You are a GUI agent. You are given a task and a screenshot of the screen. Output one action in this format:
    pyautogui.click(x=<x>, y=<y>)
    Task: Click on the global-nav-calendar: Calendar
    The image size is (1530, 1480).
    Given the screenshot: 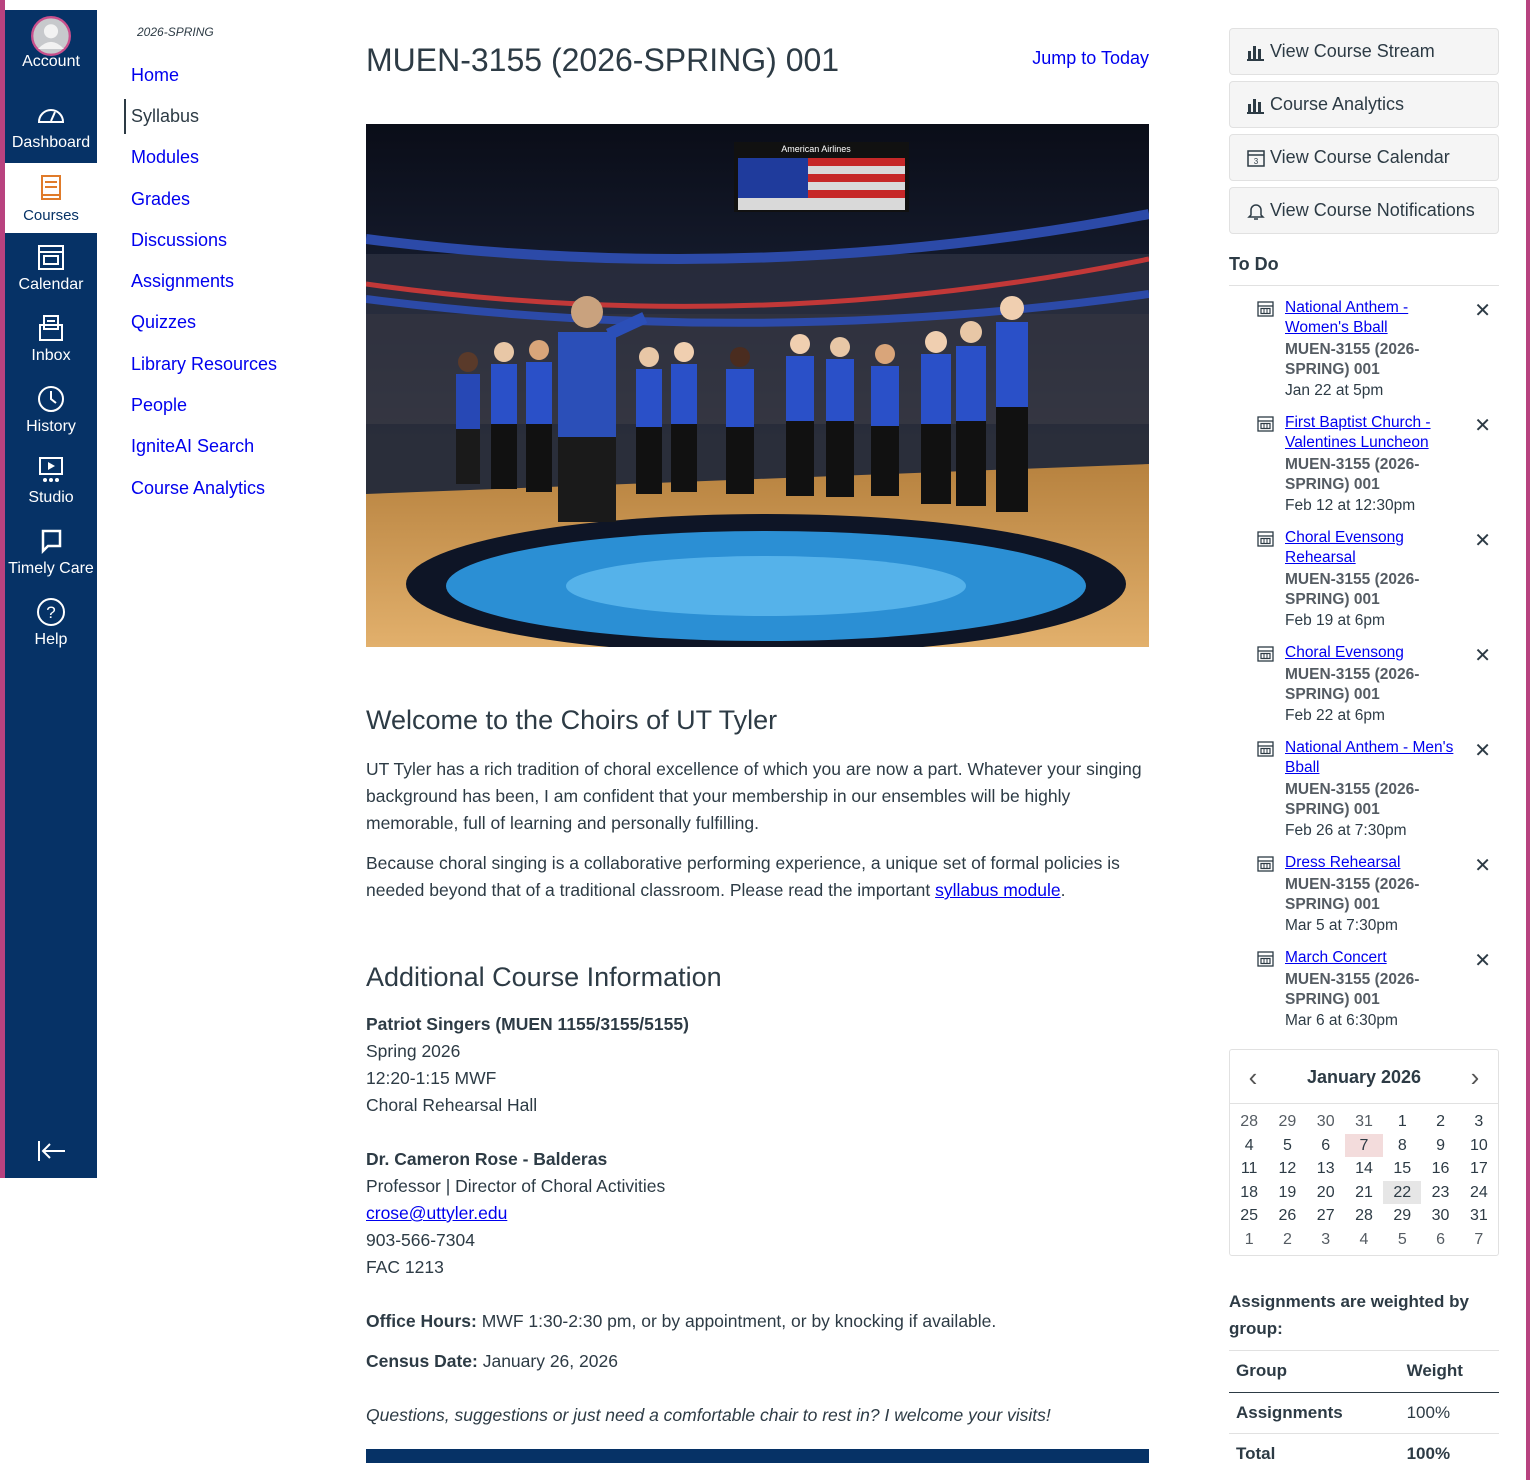 What is the action you would take?
    pyautogui.click(x=51, y=275)
    